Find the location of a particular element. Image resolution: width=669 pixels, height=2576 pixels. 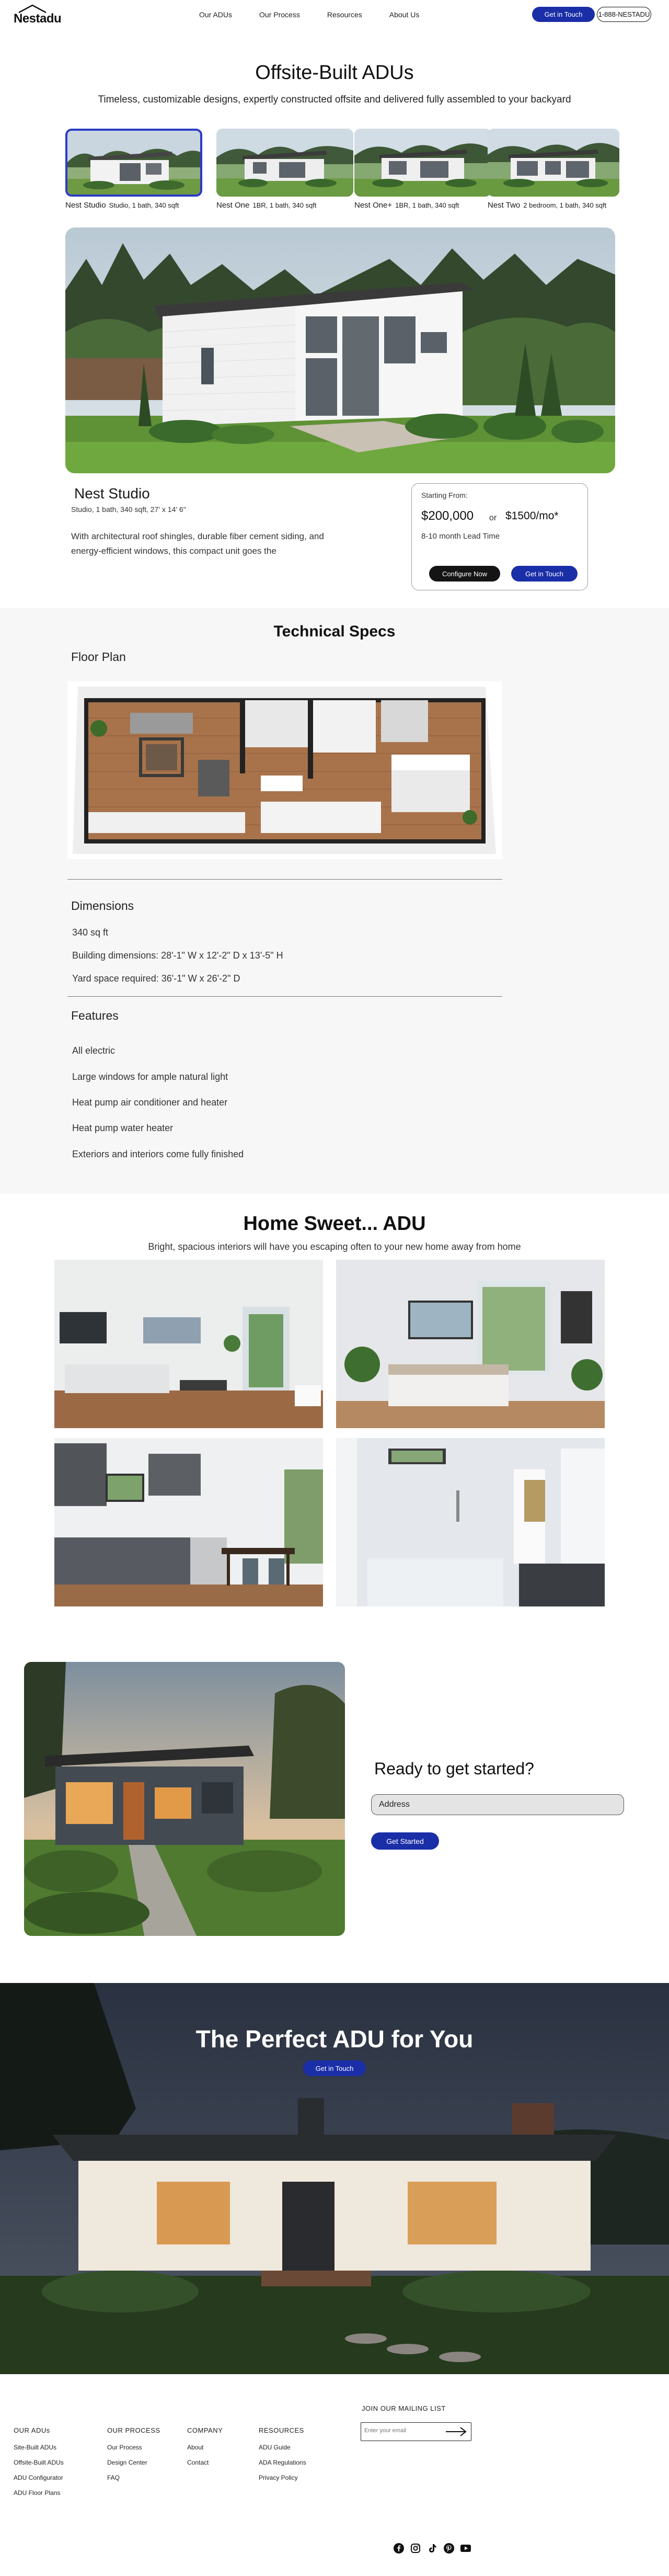

monthly-price: $1500/mo* is located at coordinates (532, 516).